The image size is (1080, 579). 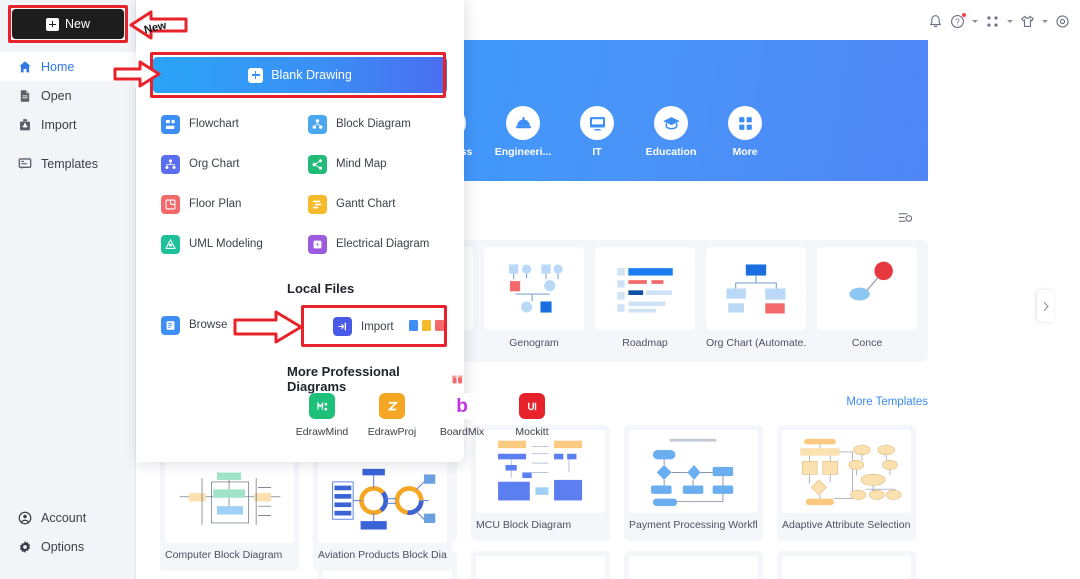 I want to click on edrawproj-icon, so click(x=392, y=406).